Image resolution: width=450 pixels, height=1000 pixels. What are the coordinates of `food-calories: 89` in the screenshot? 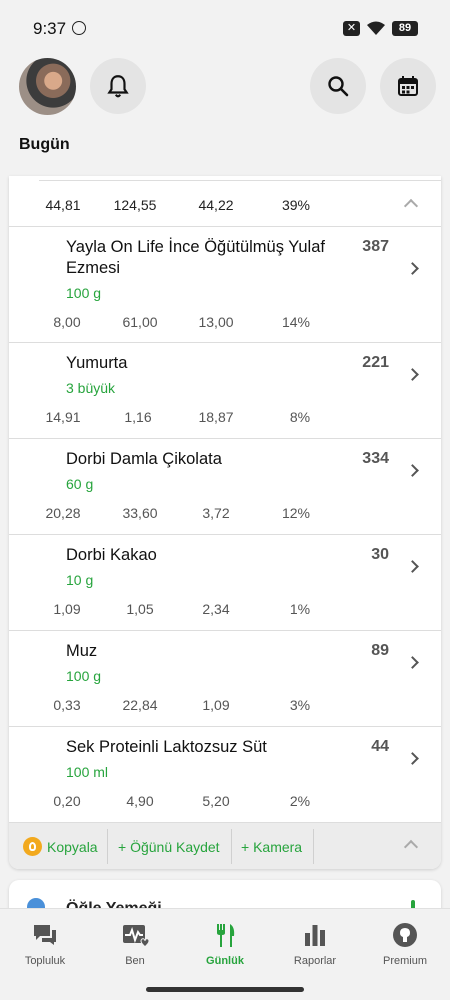 It's located at (380, 650).